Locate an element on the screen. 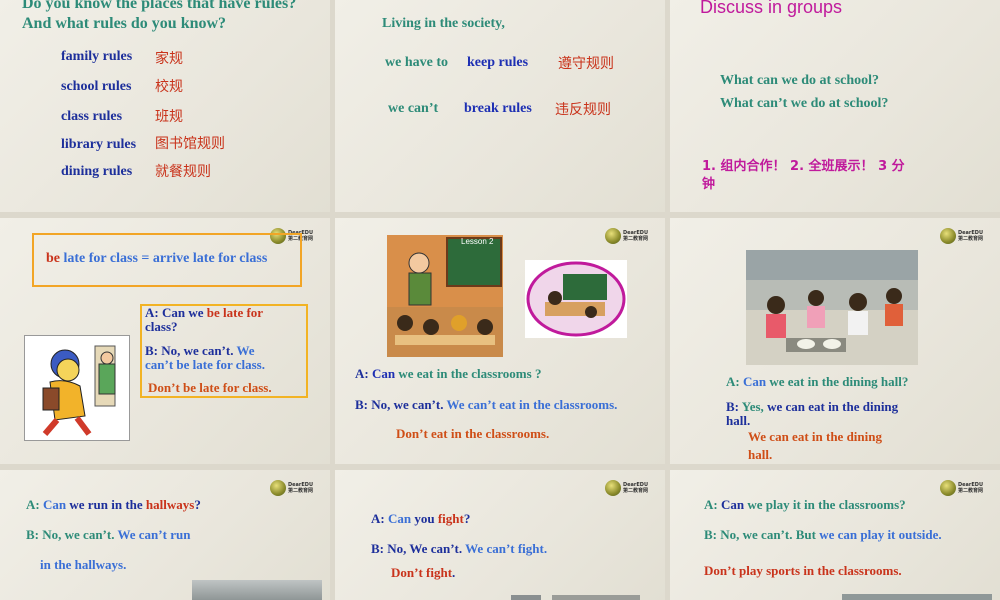 Image resolution: width=1000 pixels, height=600 pixels. definition-be: be is located at coordinates (53, 258).